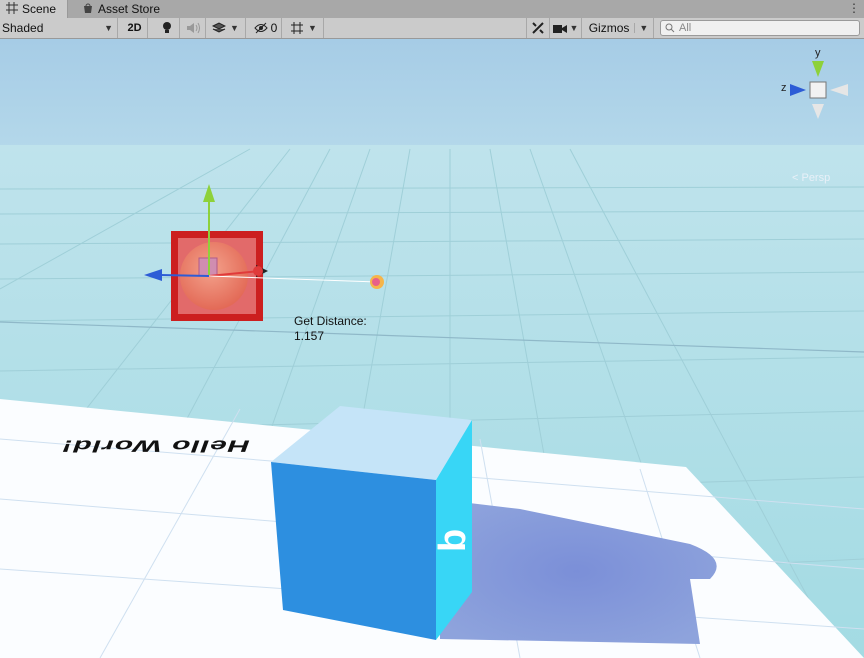 Image resolution: width=864 pixels, height=658 pixels. Describe the element at coordinates (59, 28) in the screenshot. I see `shading-mode-dropdown: Shaded ▼` at that location.